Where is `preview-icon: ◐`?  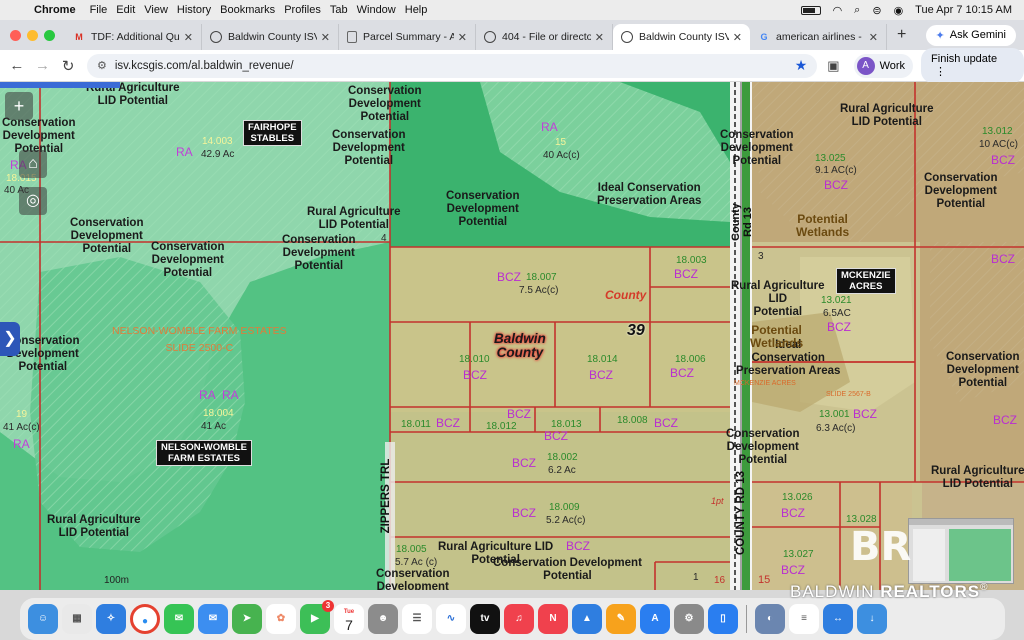
preview-icon: ◐ is located at coordinates (770, 619).